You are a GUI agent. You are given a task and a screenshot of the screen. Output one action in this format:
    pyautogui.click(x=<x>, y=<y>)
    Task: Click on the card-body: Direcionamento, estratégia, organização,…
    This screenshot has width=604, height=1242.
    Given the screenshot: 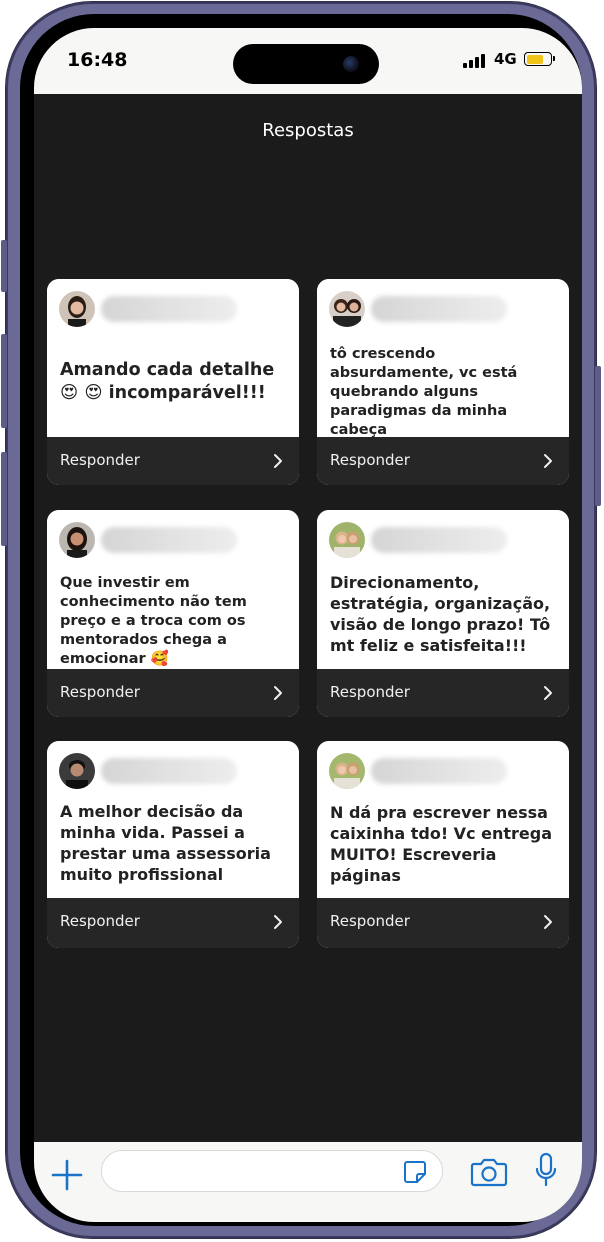 What is the action you would take?
    pyautogui.click(x=443, y=589)
    